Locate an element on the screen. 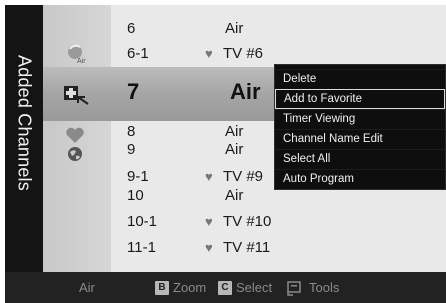 The image size is (446, 303). channel-number: 11-1 is located at coordinates (141, 247).